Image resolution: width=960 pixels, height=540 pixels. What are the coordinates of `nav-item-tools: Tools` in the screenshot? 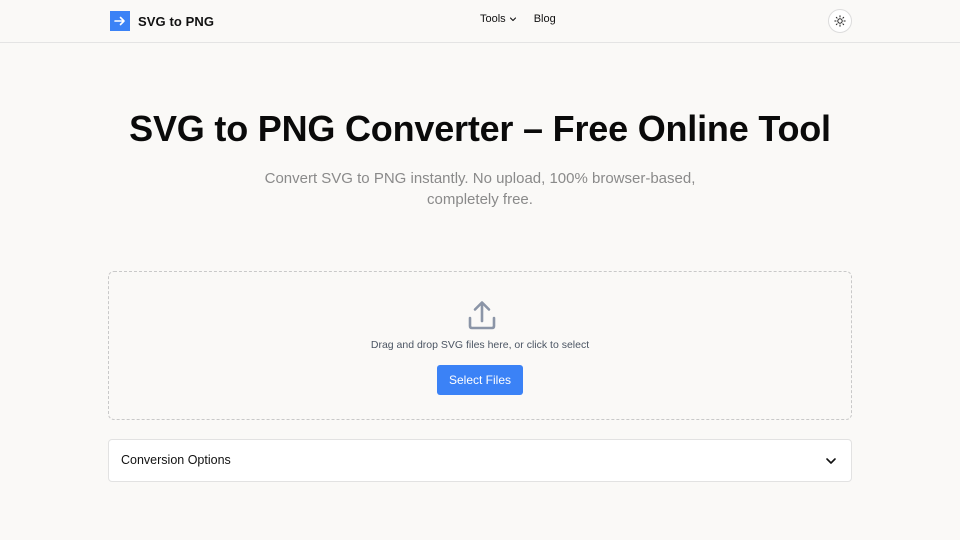 It's located at (498, 19).